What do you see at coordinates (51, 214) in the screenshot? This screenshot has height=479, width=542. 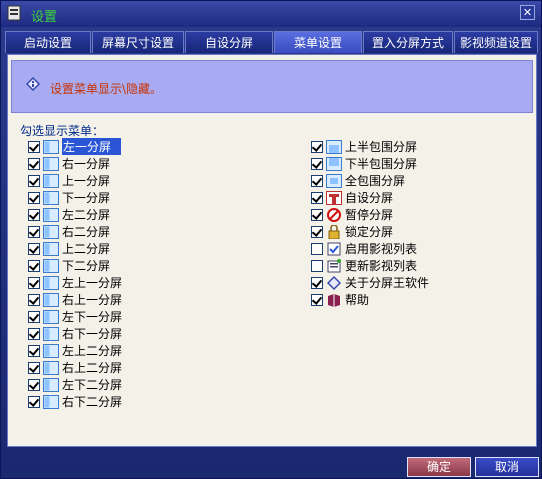 I see `split-left-two-icon` at bounding box center [51, 214].